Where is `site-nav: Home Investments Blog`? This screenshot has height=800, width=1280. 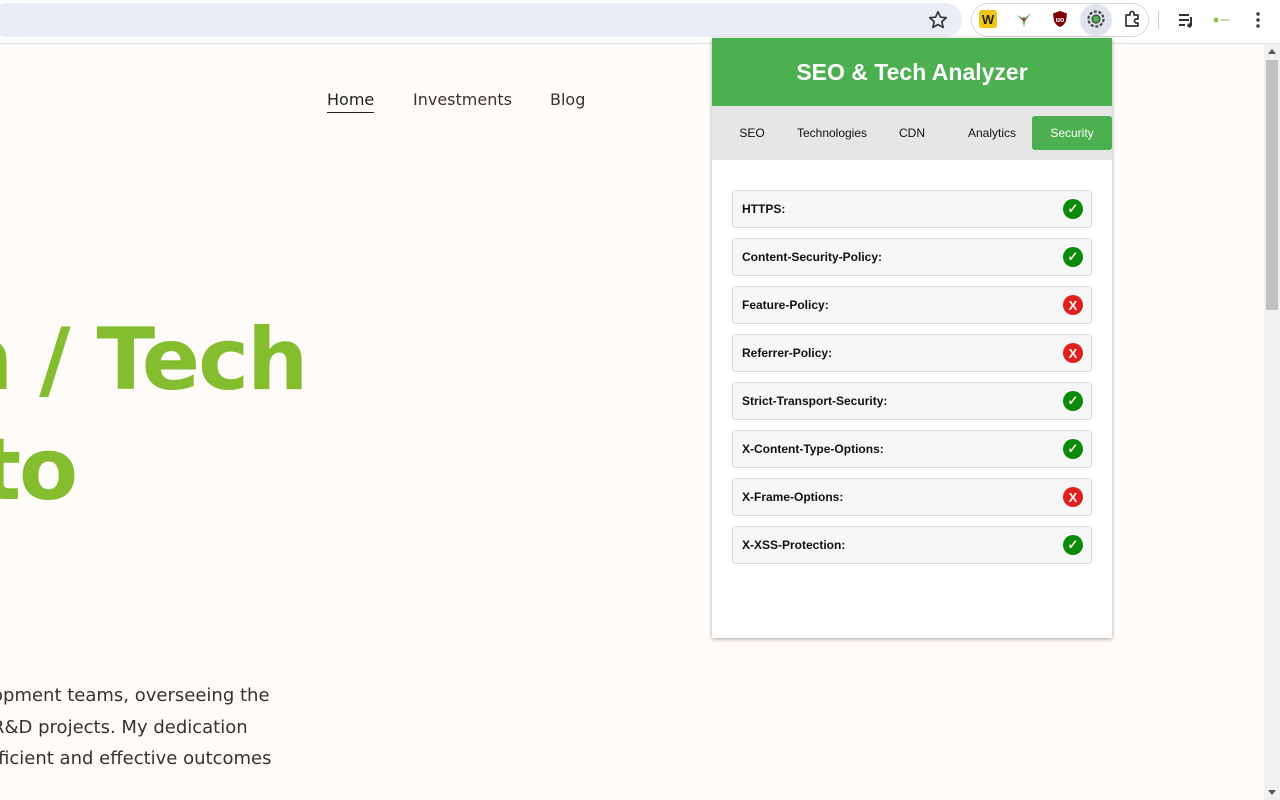 site-nav: Home Investments Blog is located at coordinates (350, 105).